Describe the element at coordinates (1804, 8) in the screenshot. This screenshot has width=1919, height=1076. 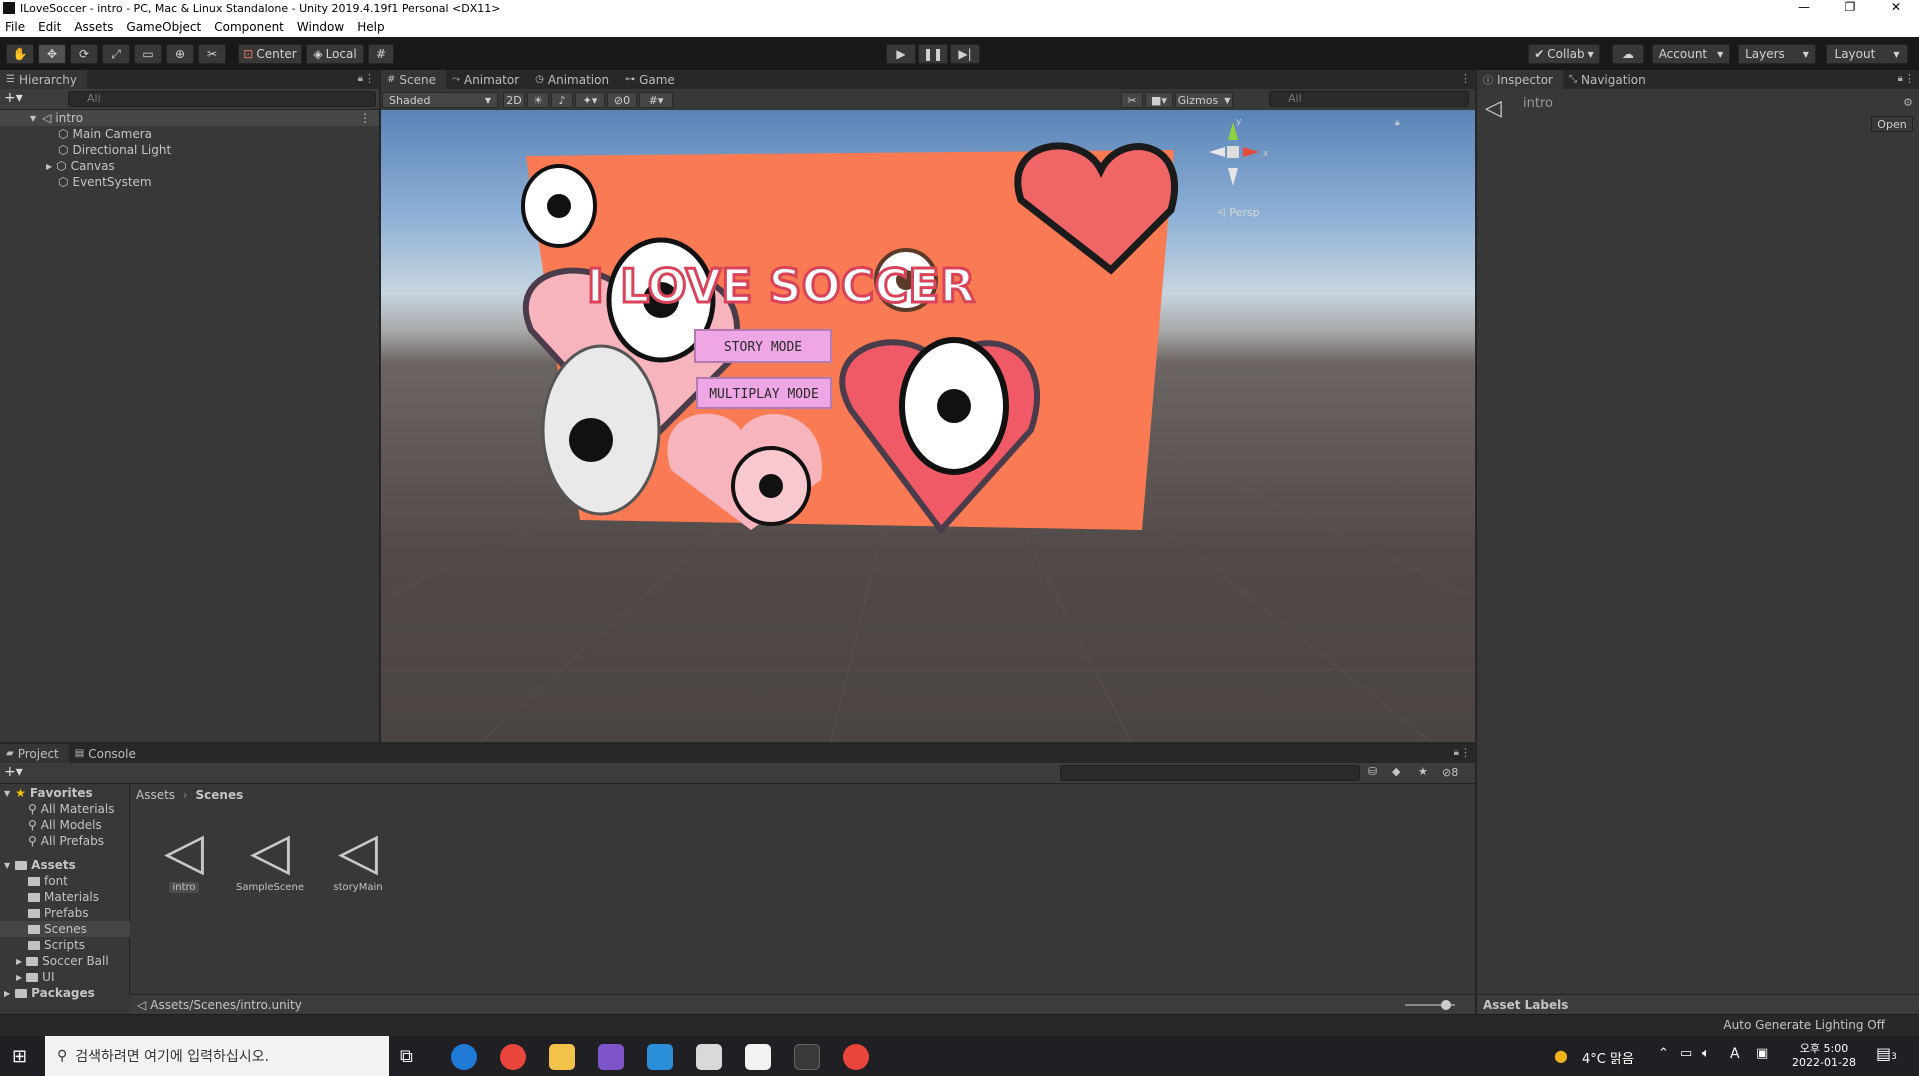
I see `minimize-button: —` at that location.